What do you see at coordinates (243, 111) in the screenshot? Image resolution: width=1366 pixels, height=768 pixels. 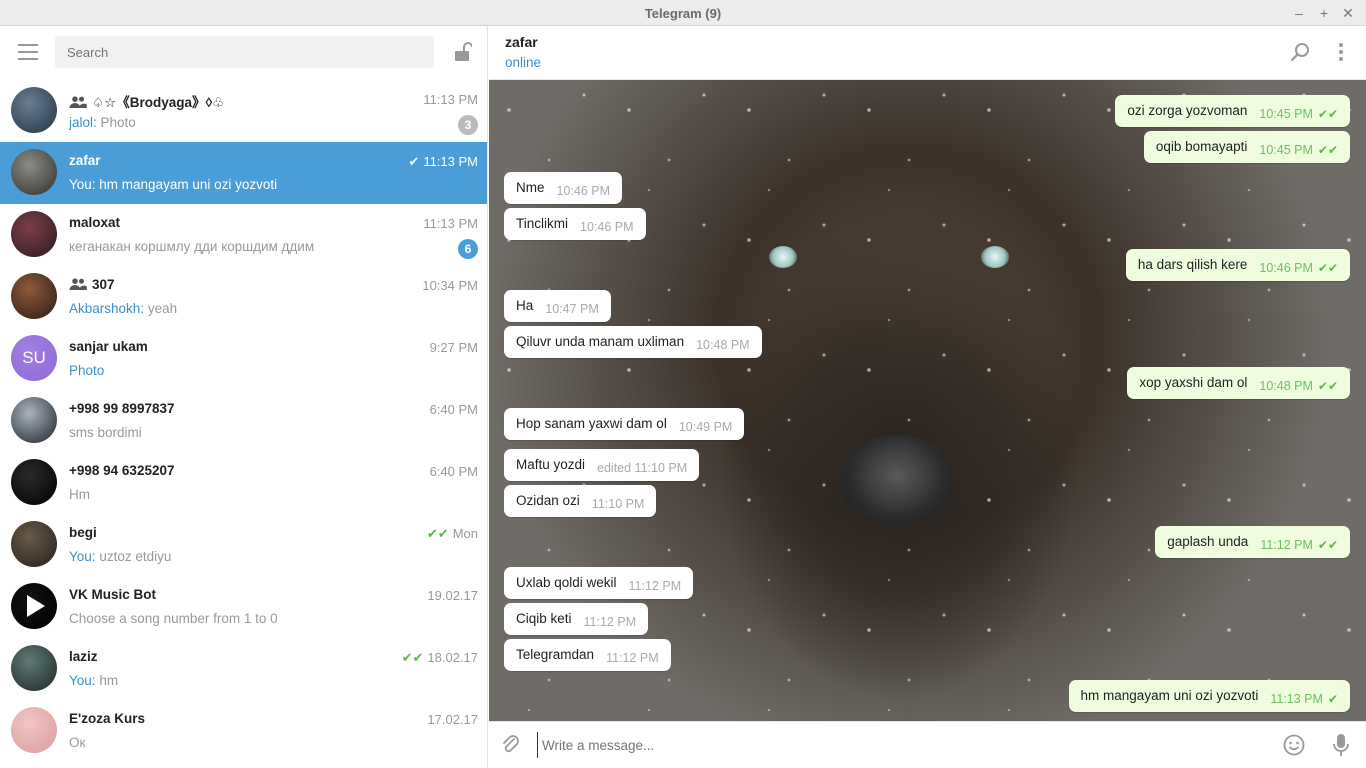 I see `chat-item: ♤☆《Brodyaga》◊♧ 11:13 PM jalol: Photo 3` at bounding box center [243, 111].